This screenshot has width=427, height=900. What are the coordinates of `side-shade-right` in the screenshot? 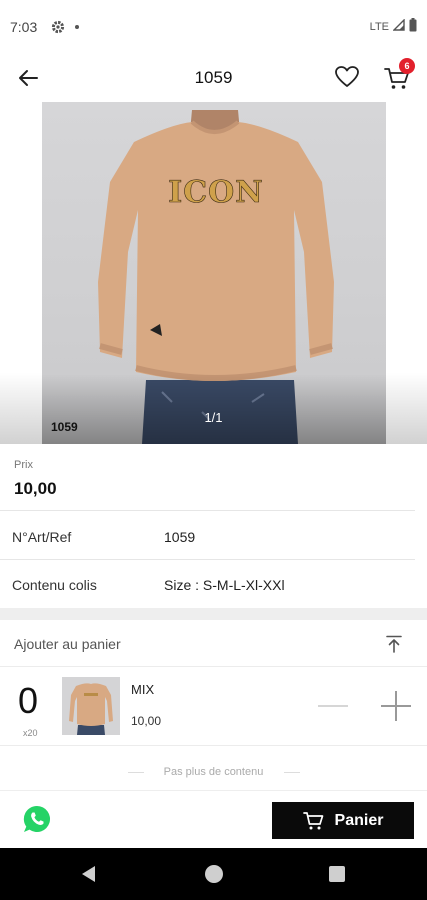 It's located at (406, 408).